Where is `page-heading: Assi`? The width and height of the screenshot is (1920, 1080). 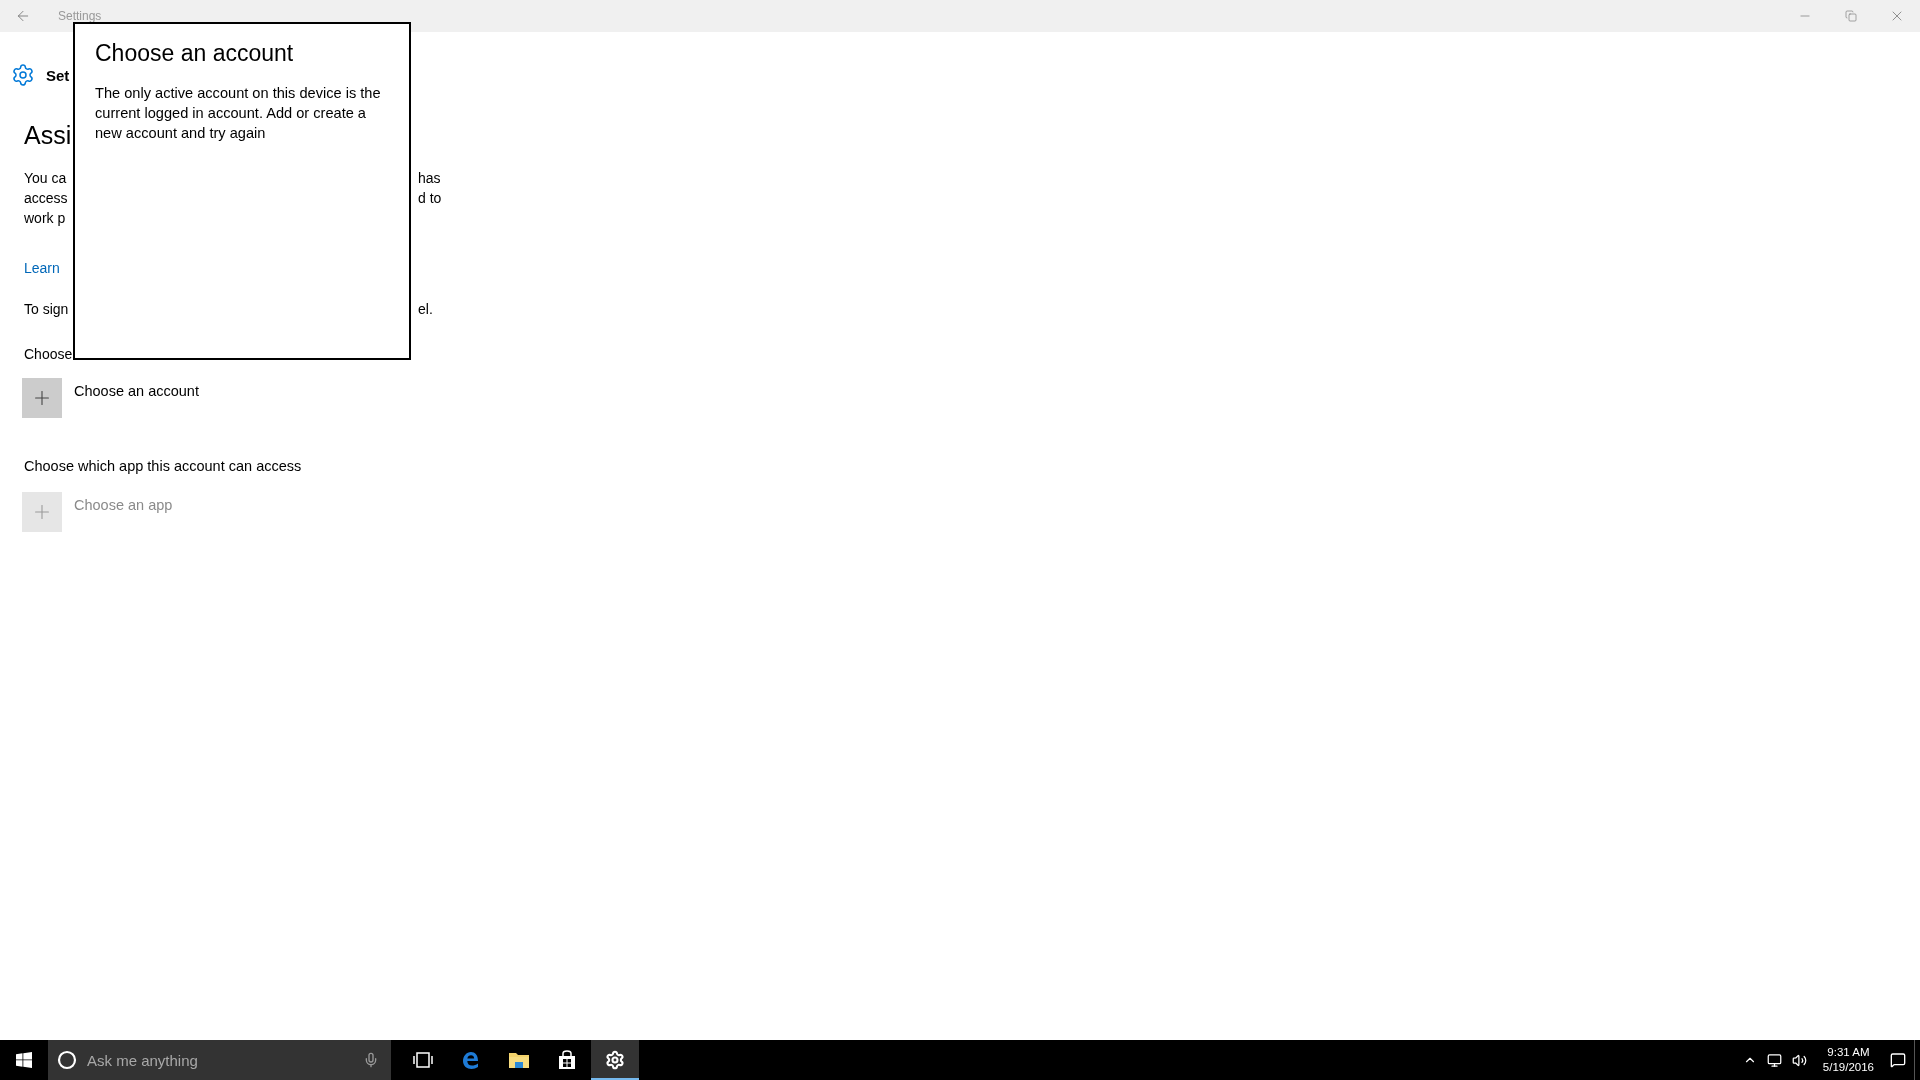
page-heading: Assi is located at coordinates (48, 135).